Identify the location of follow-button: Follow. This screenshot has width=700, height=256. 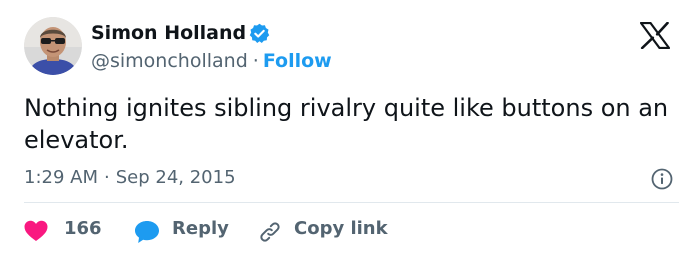
(297, 61).